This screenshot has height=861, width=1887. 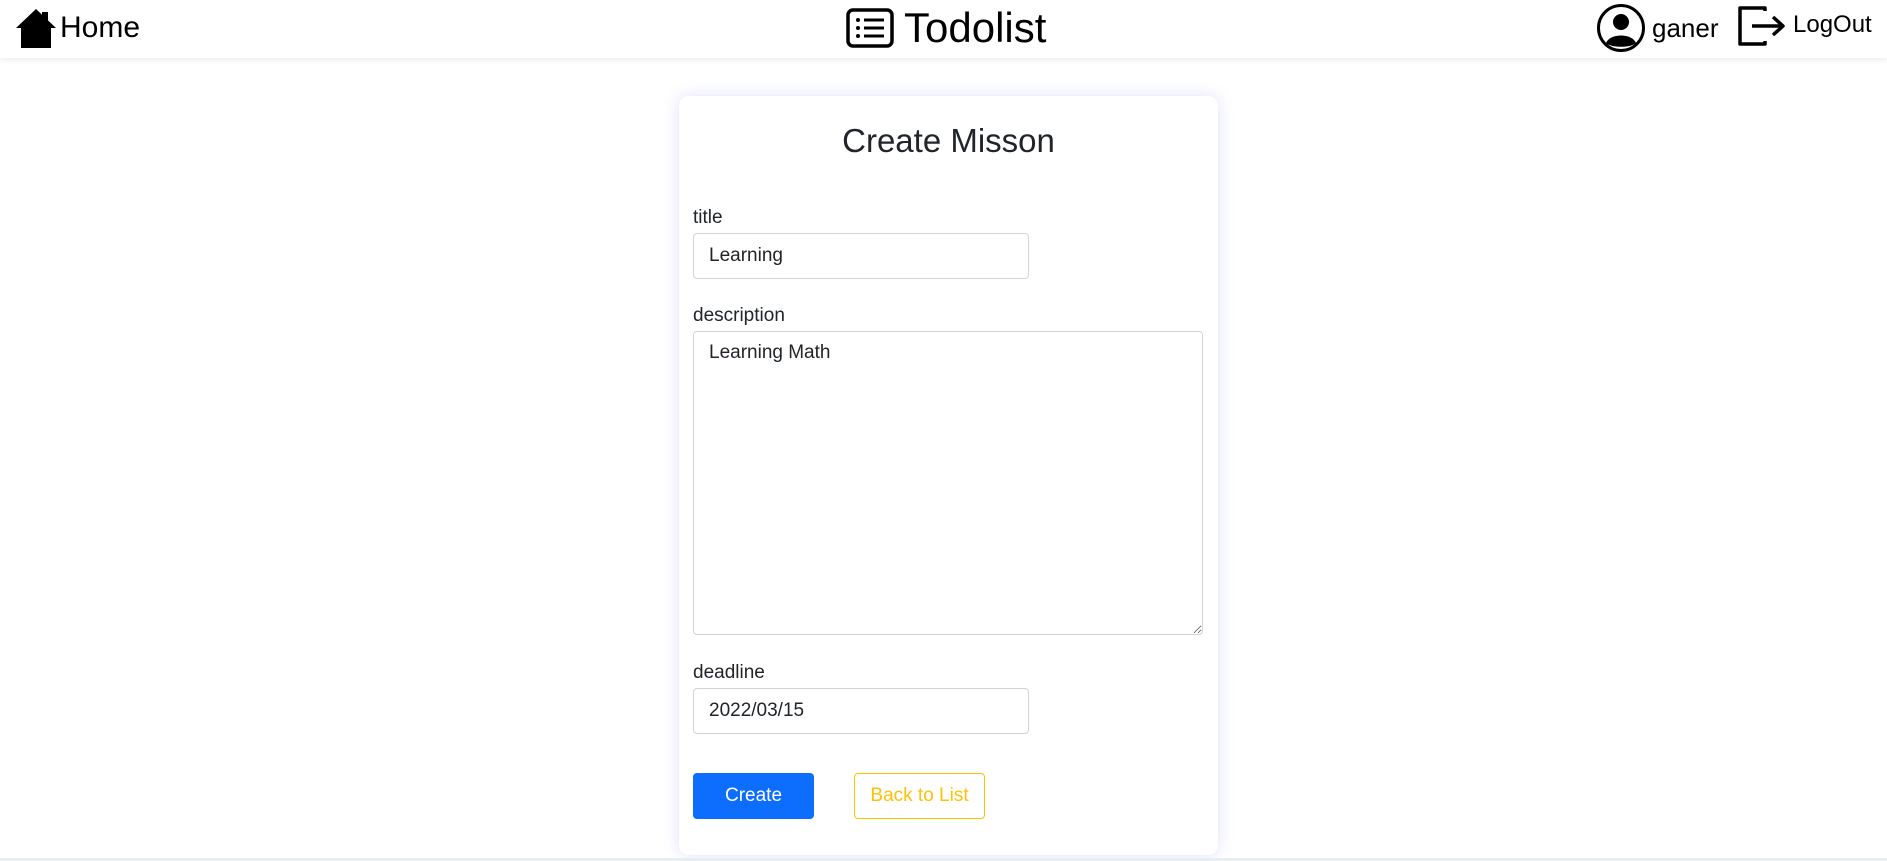 I want to click on deadline-input, so click(x=861, y=711).